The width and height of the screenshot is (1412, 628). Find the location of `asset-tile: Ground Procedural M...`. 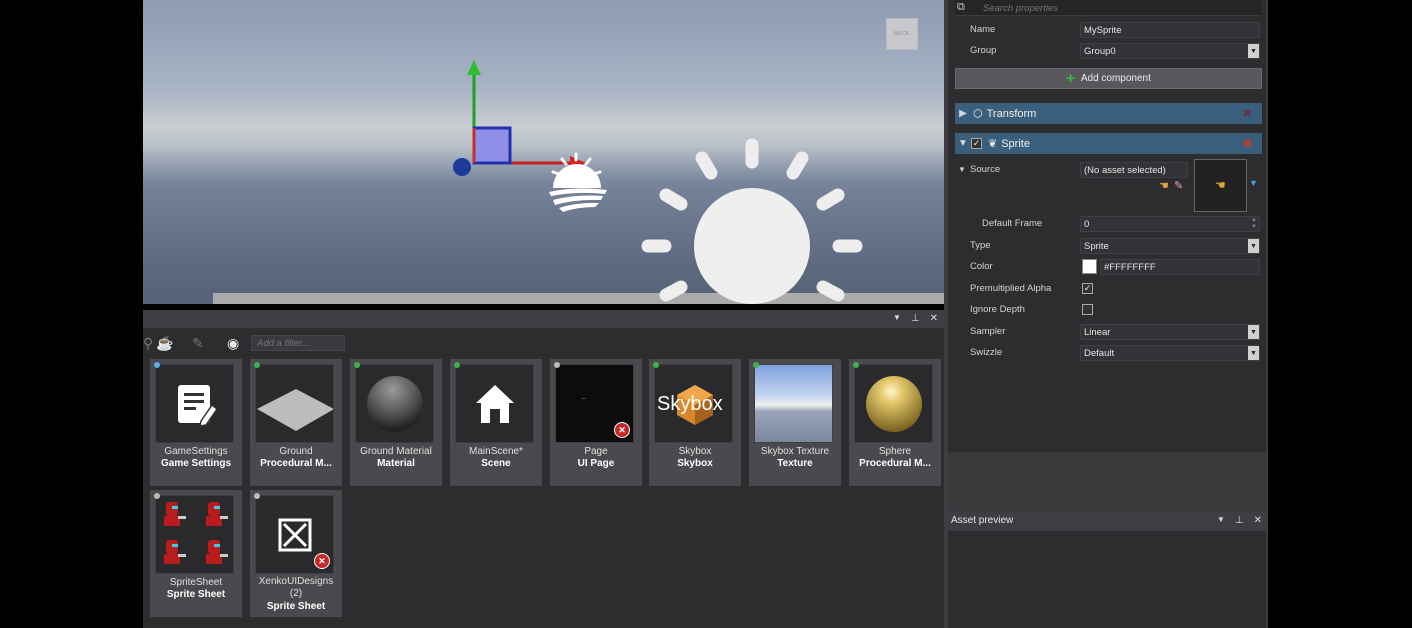

asset-tile: Ground Procedural M... is located at coordinates (296, 422).